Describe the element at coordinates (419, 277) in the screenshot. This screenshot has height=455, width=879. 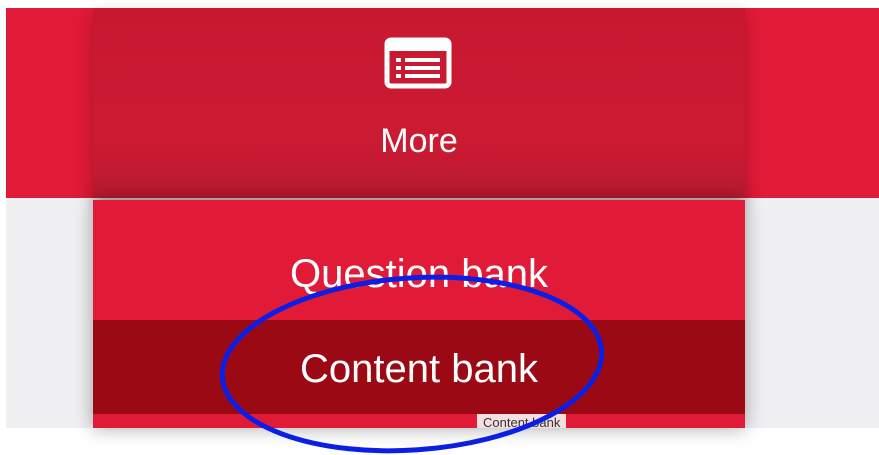
I see `menu-item-question-bank: Question bank` at that location.